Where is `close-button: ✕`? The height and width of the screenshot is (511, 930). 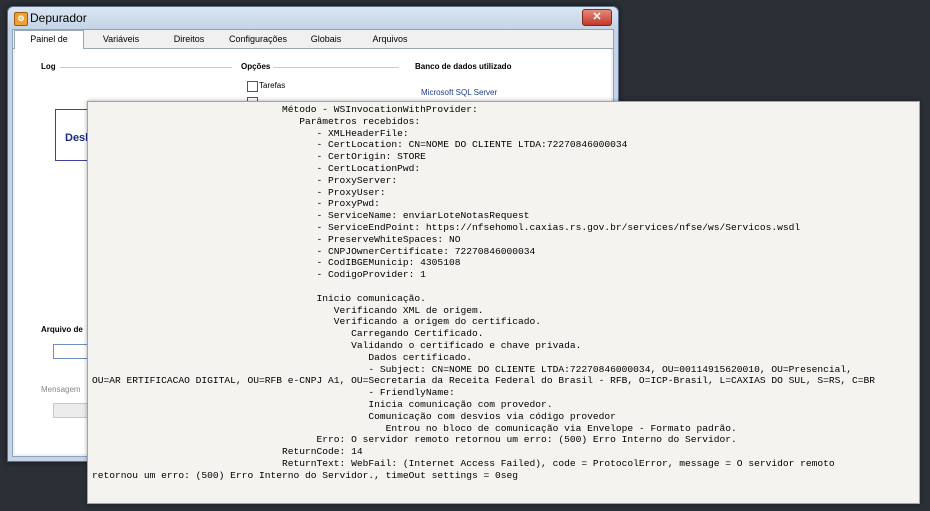
close-button: ✕ is located at coordinates (597, 17).